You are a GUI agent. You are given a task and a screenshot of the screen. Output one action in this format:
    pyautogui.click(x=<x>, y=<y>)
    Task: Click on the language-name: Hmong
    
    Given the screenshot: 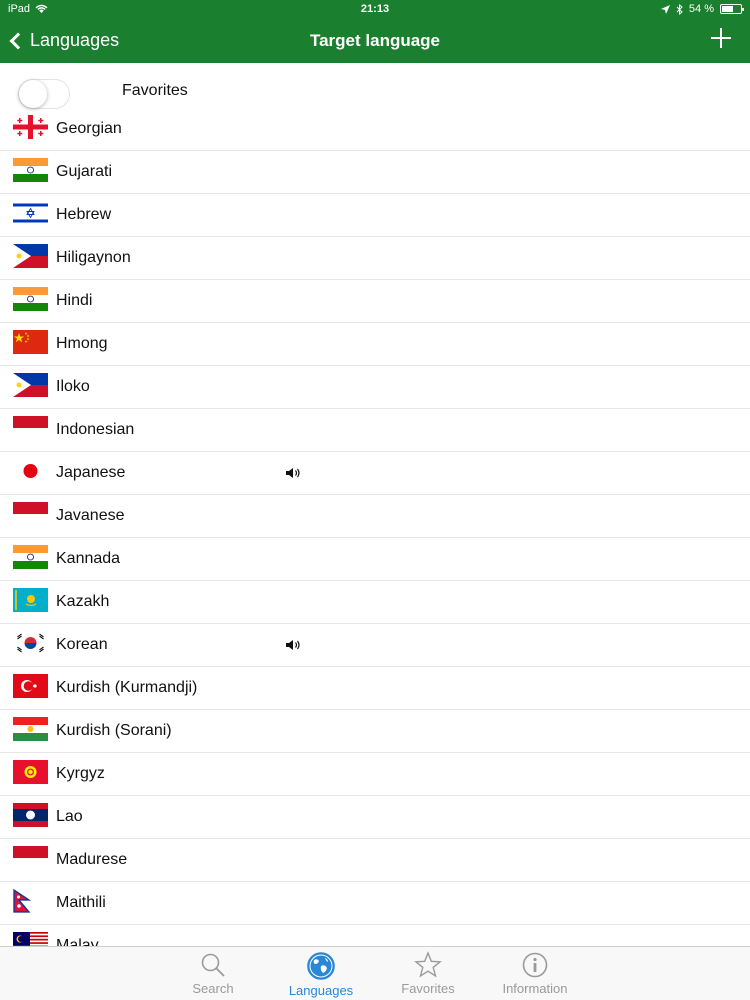 What is the action you would take?
    pyautogui.click(x=82, y=343)
    